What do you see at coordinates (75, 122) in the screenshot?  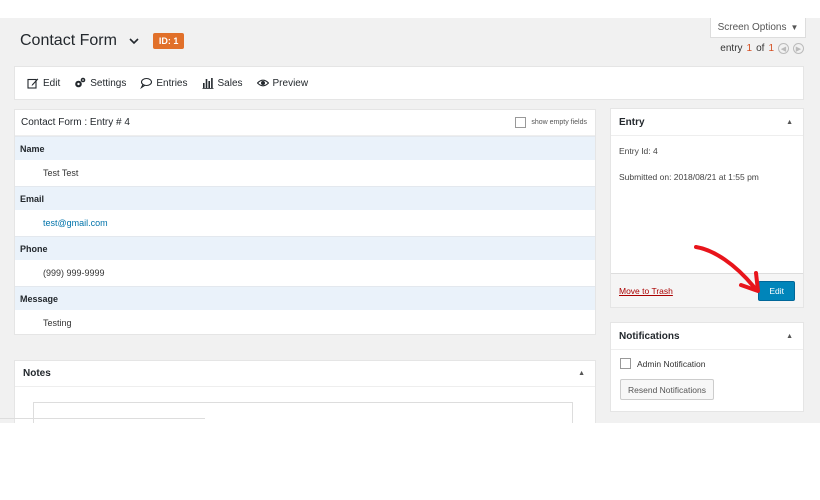 I see `entry-panel-title: Contact Form : Entry # 4` at bounding box center [75, 122].